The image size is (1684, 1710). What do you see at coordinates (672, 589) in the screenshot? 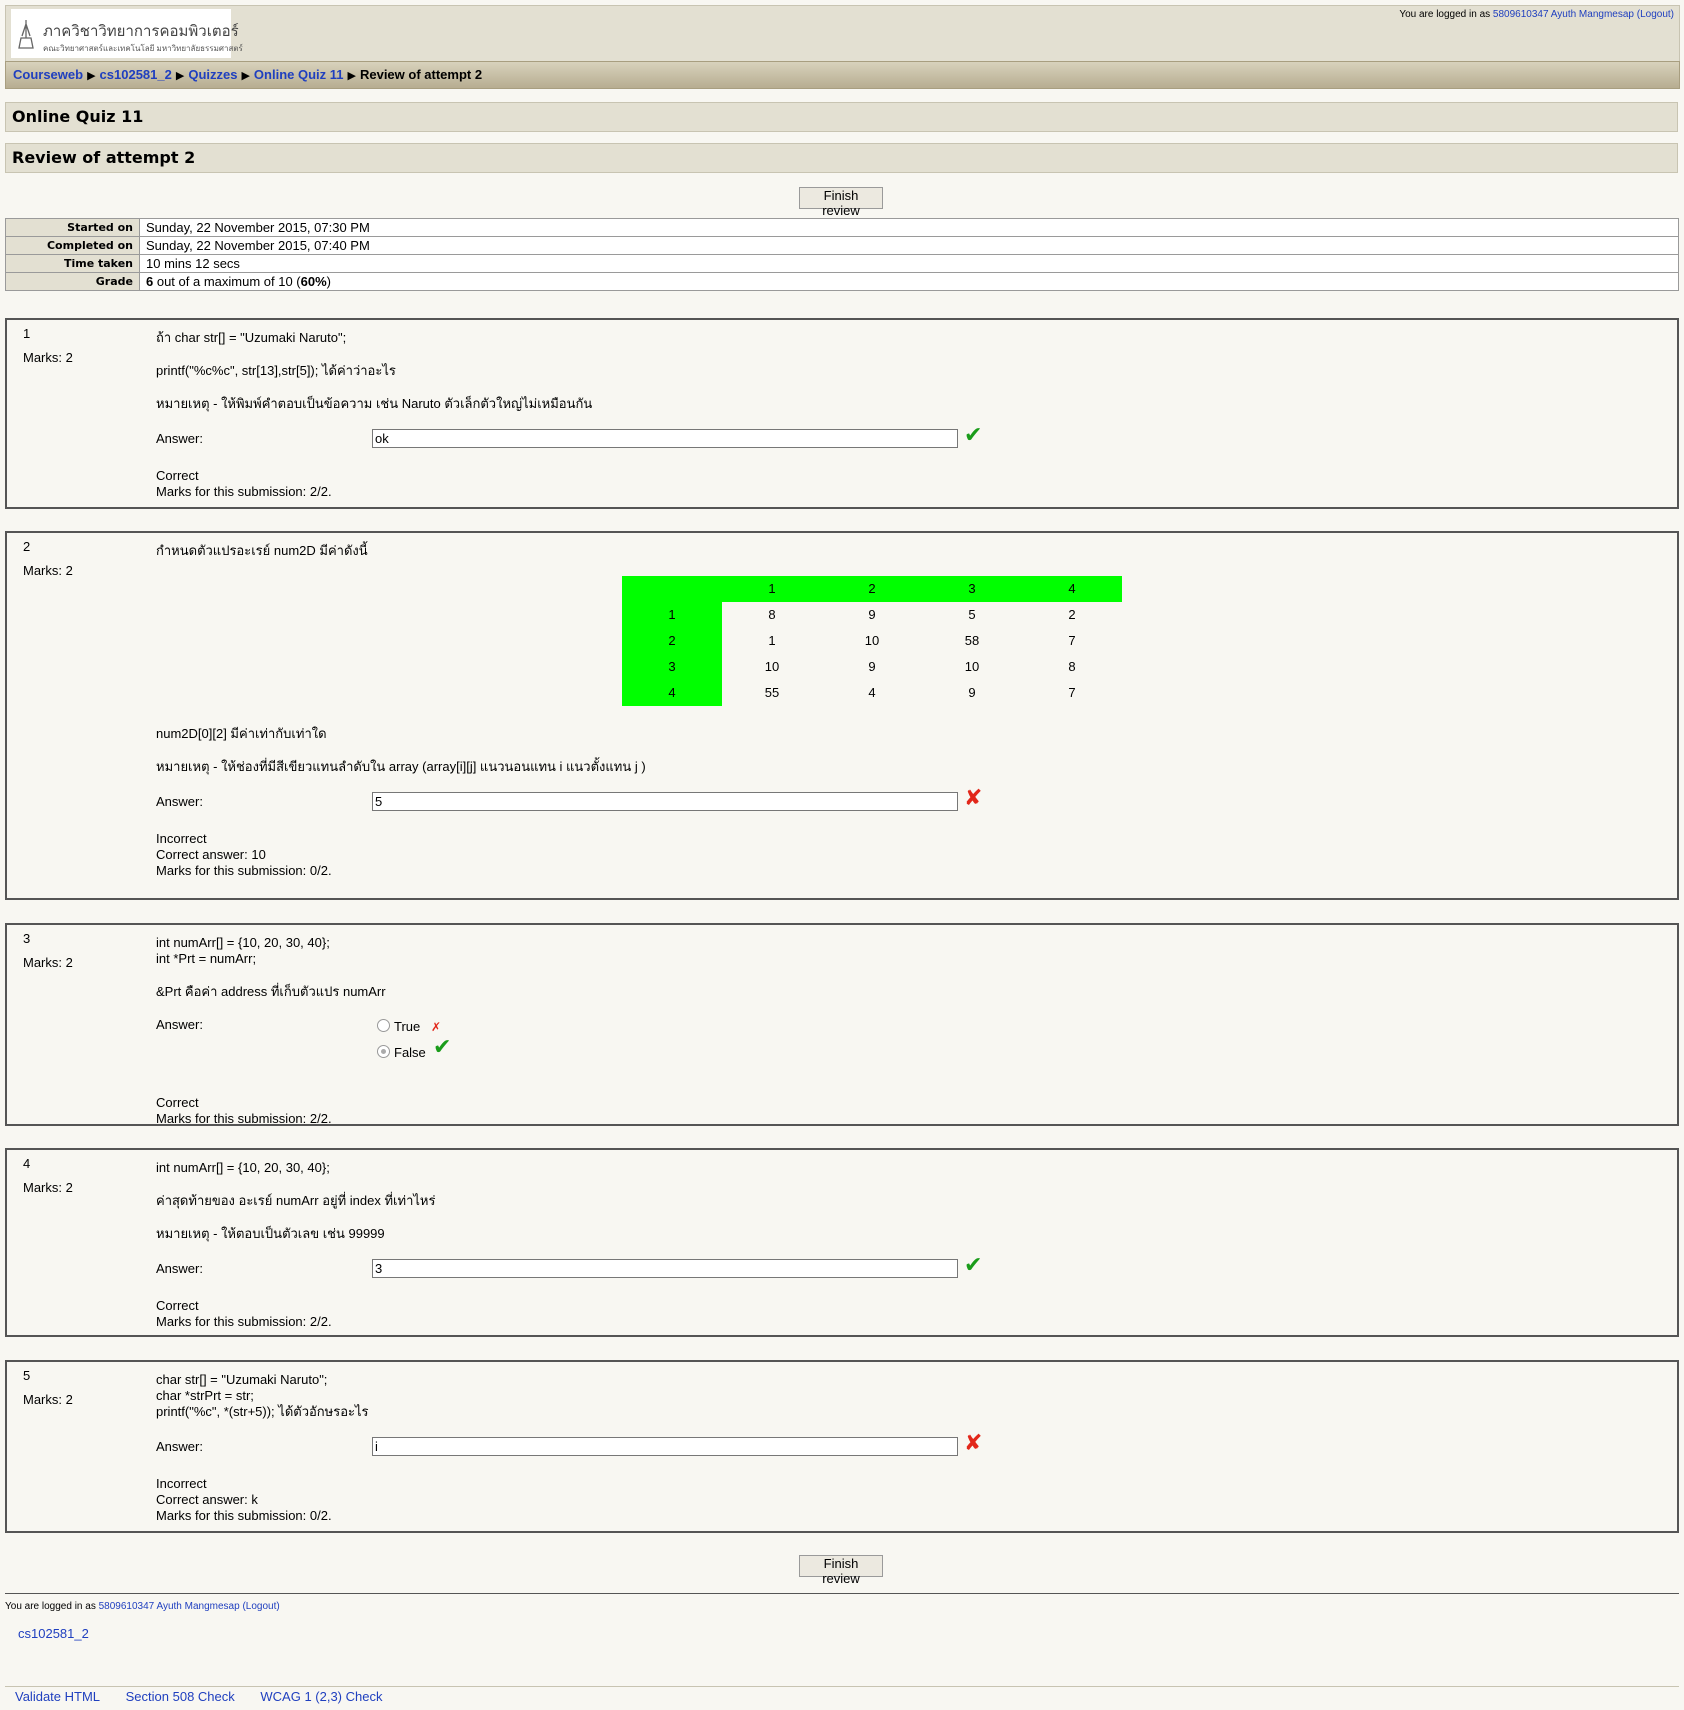
I see `table-cell` at bounding box center [672, 589].